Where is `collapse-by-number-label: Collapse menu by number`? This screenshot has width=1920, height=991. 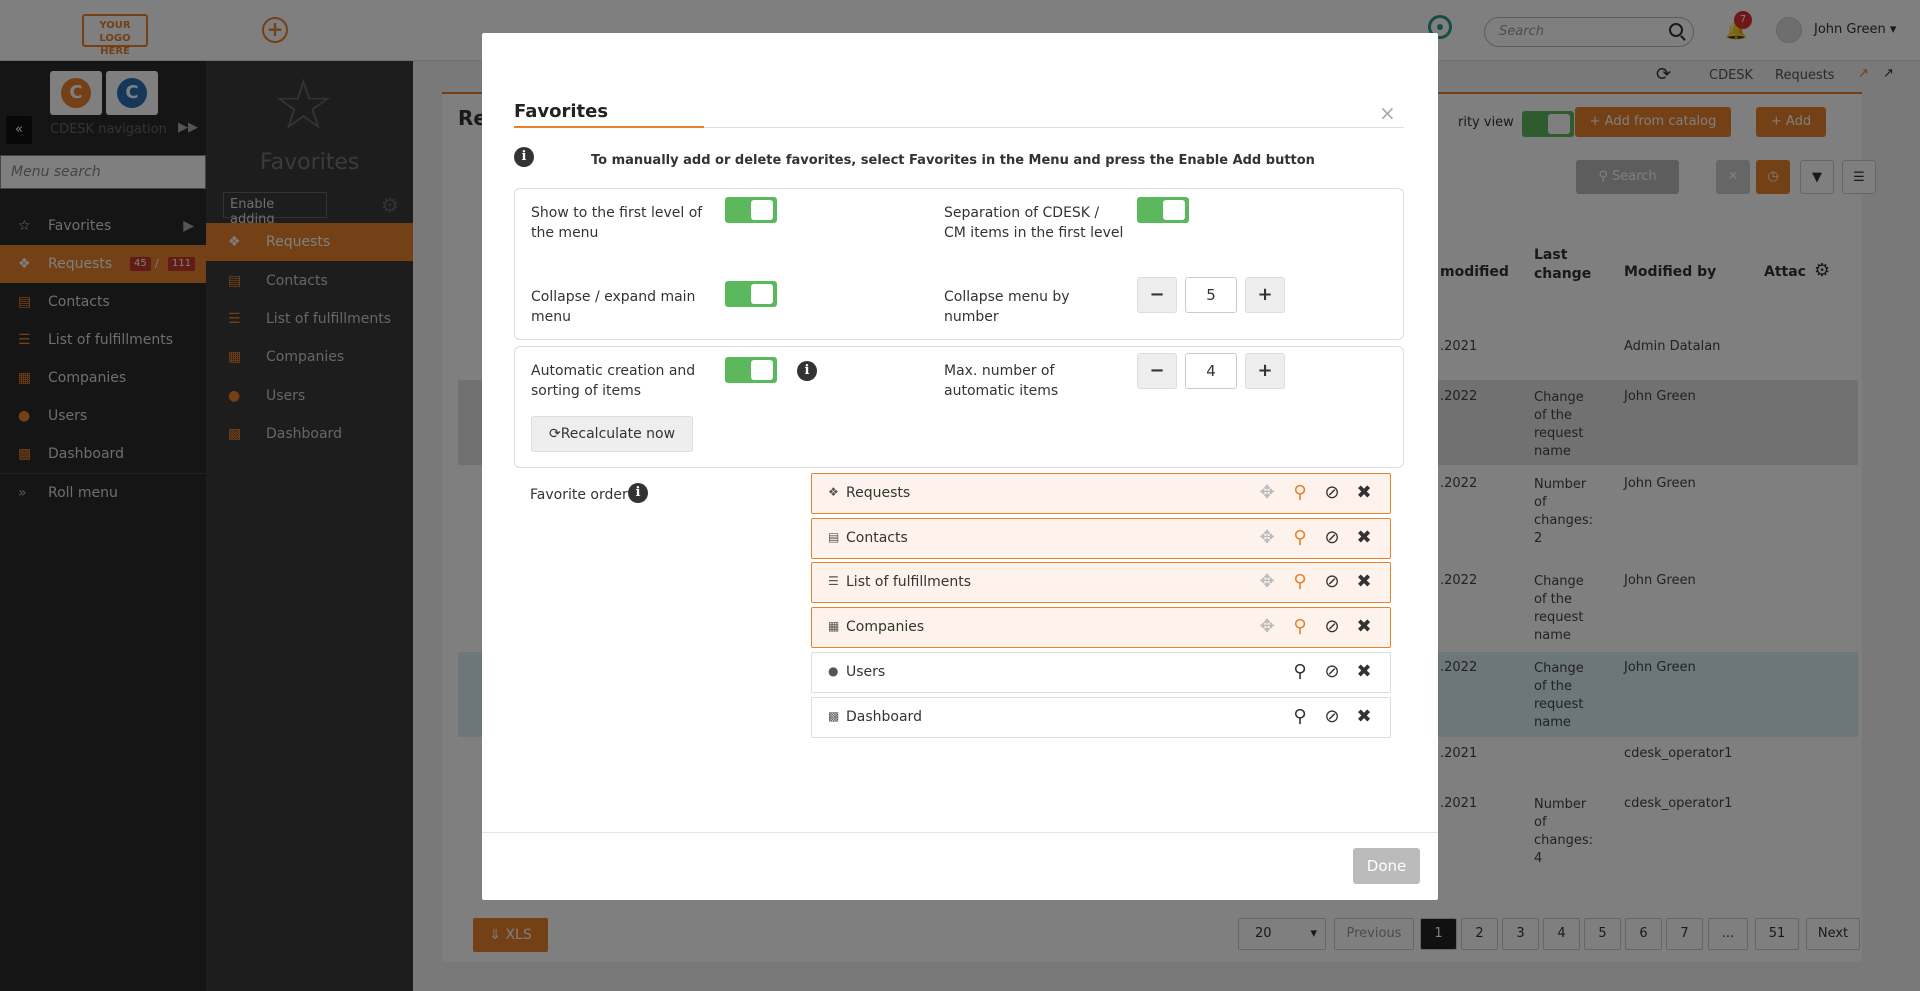 collapse-by-number-label: Collapse menu by number is located at coordinates (1007, 307).